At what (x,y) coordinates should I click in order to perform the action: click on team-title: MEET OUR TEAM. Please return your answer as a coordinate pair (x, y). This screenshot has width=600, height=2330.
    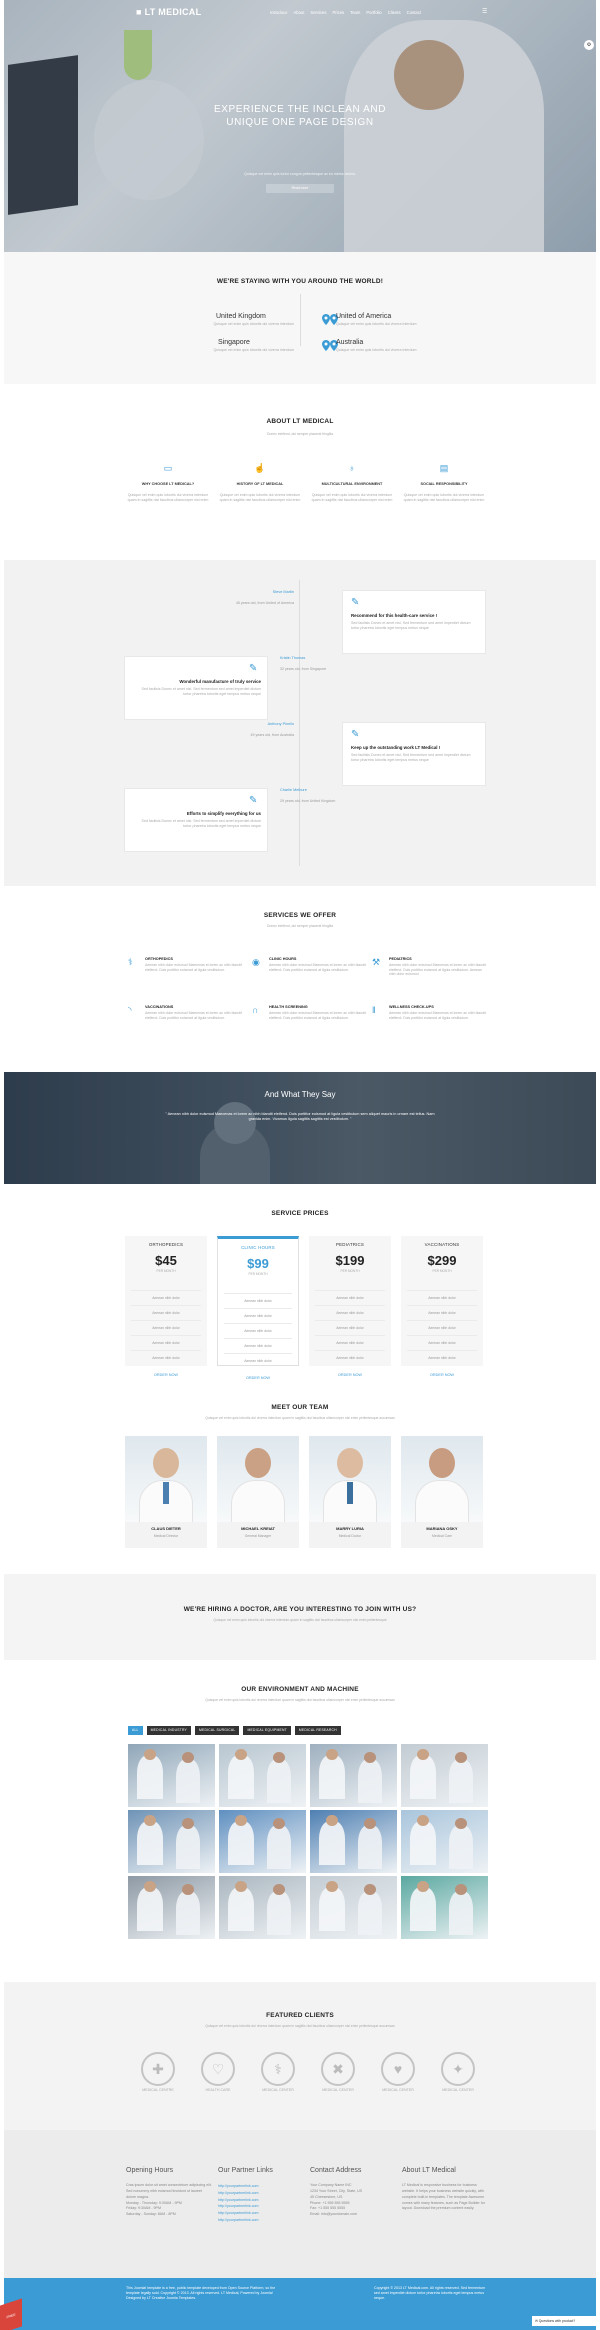
    Looking at the image, I should click on (300, 1407).